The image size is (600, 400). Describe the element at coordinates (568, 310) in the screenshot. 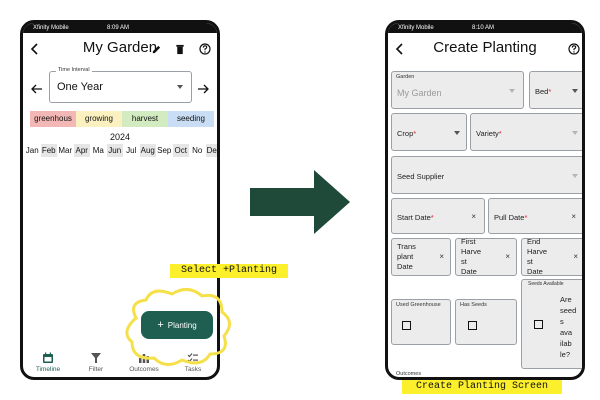

I see `label-line: seed` at that location.